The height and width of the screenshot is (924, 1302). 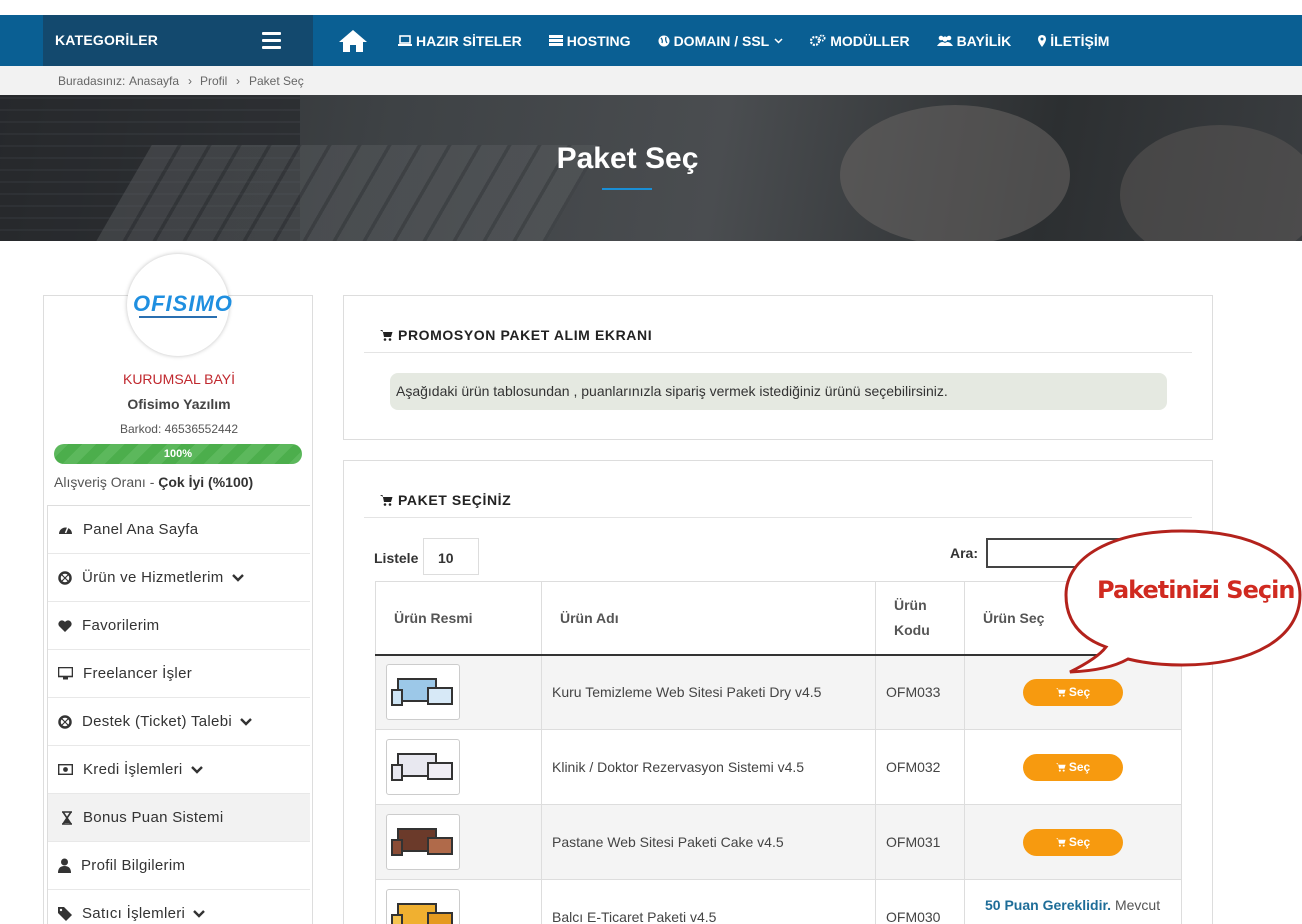 I want to click on sidebar-item-label: Satıcı İşlemleri, so click(x=134, y=913).